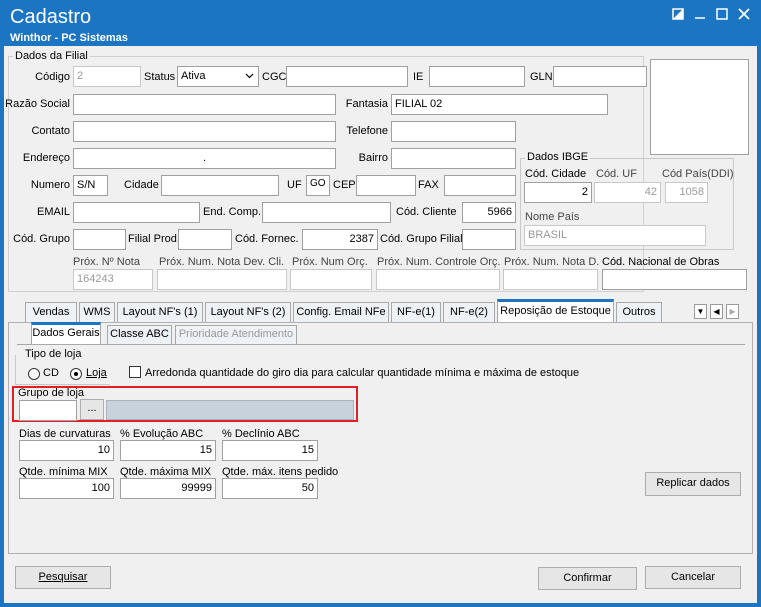  Describe the element at coordinates (693, 577) in the screenshot. I see `cancelar-button: Cancelar` at that location.